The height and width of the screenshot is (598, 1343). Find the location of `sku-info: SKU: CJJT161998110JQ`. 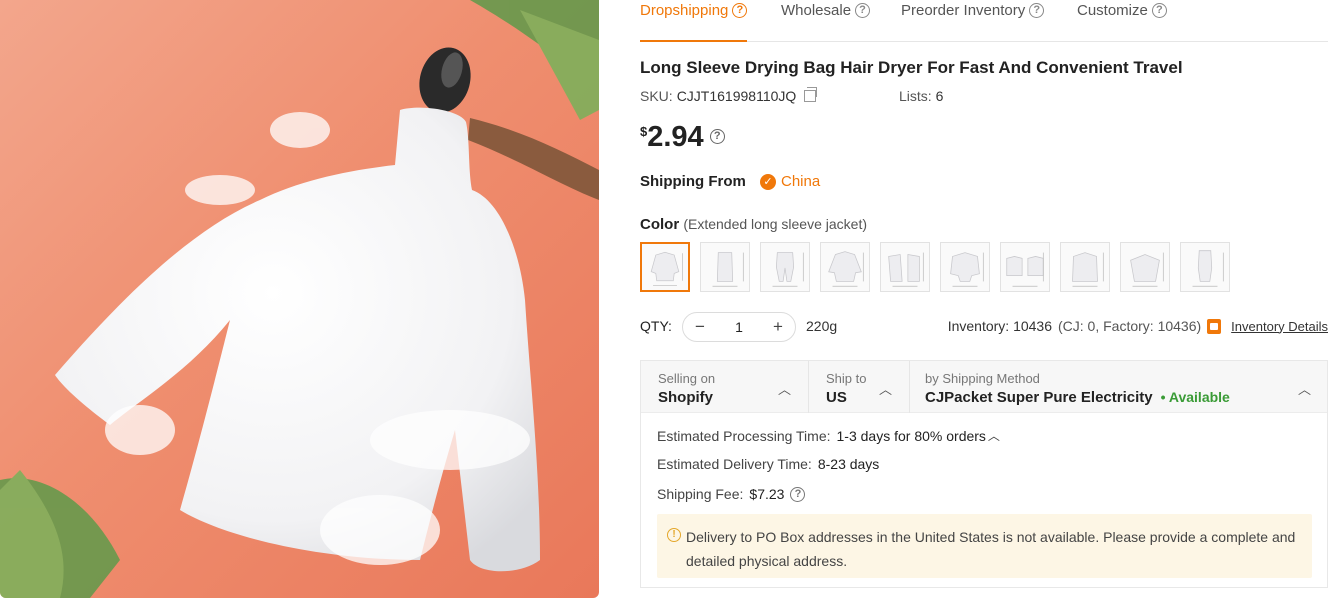

sku-info: SKU: CJJT161998110JQ is located at coordinates (729, 95).